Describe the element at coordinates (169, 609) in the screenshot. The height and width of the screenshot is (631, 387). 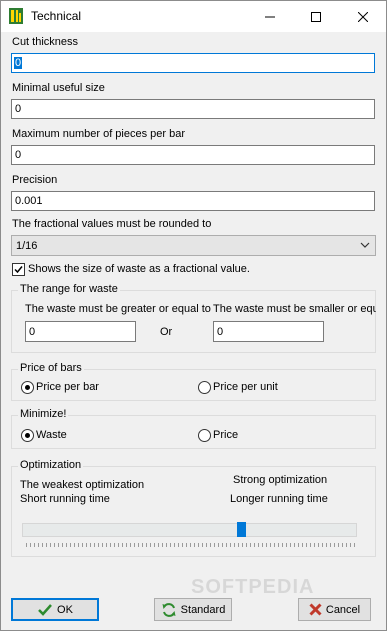
I see `refresh-icon` at that location.